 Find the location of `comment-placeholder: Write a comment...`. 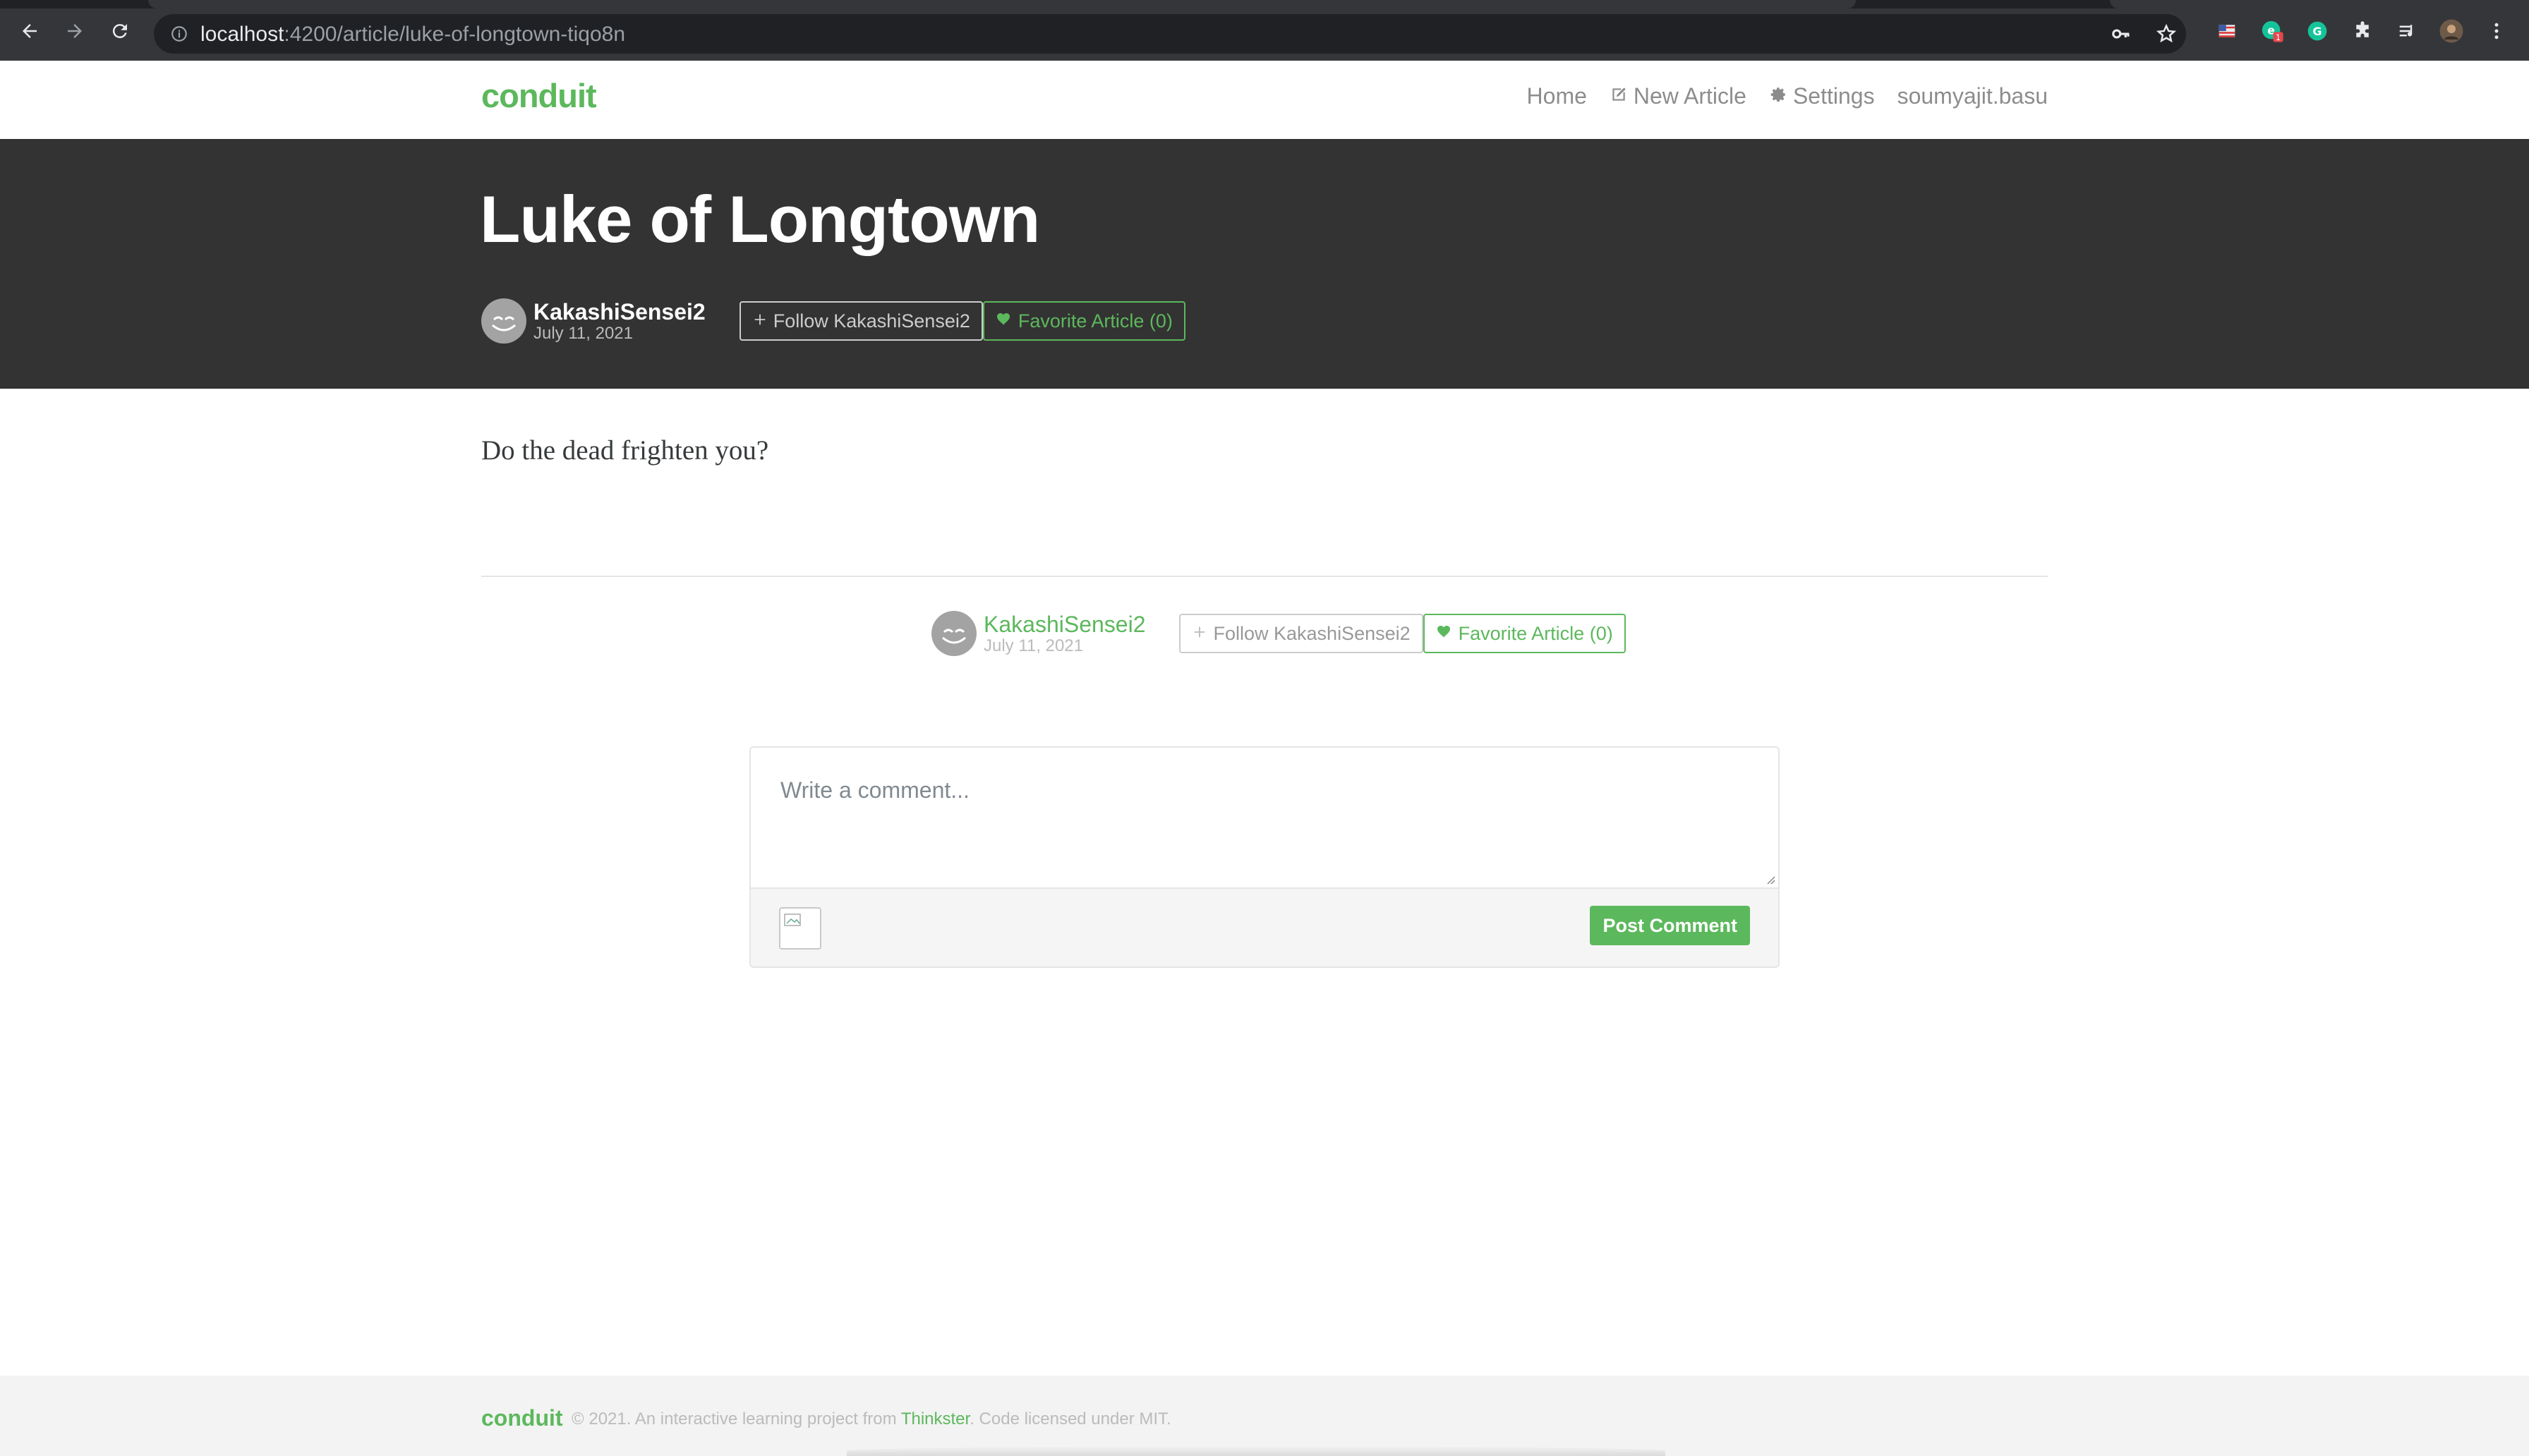

comment-placeholder: Write a comment... is located at coordinates (875, 790).